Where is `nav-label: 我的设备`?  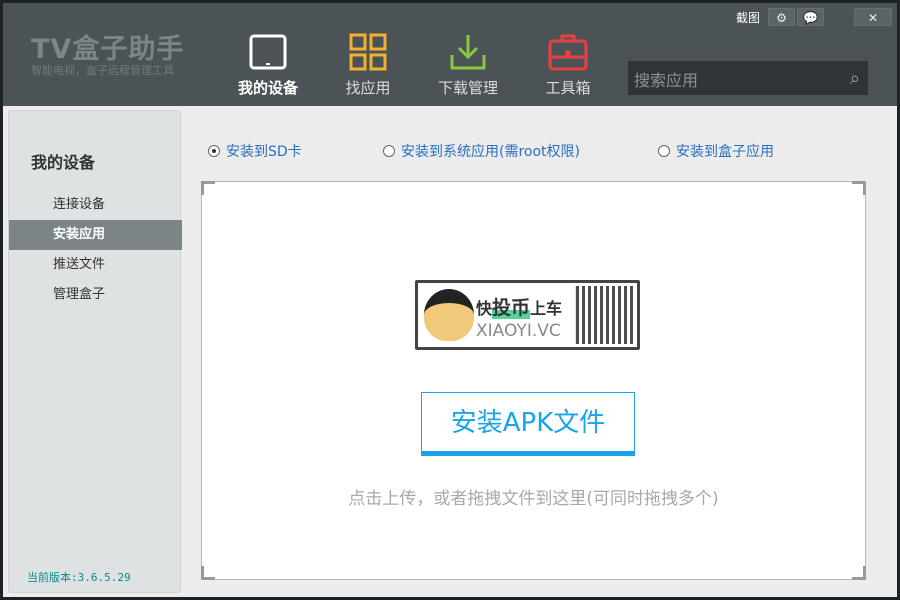
nav-label: 我的设备 is located at coordinates (267, 88).